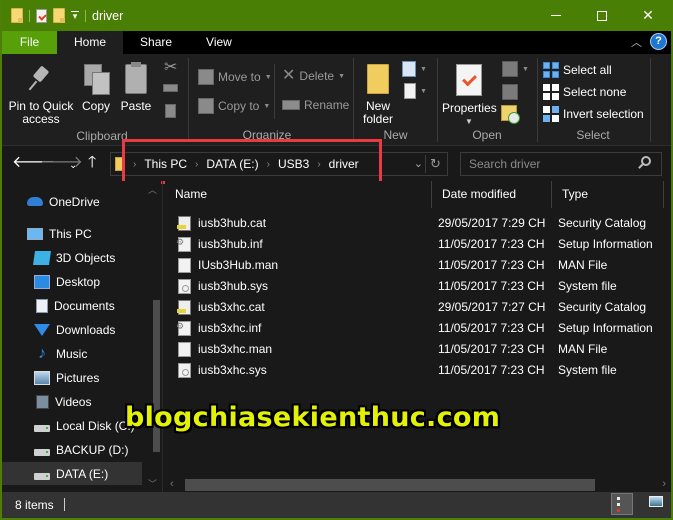 This screenshot has height=520, width=673. I want to click on paste-button: Paste, so click(136, 87).